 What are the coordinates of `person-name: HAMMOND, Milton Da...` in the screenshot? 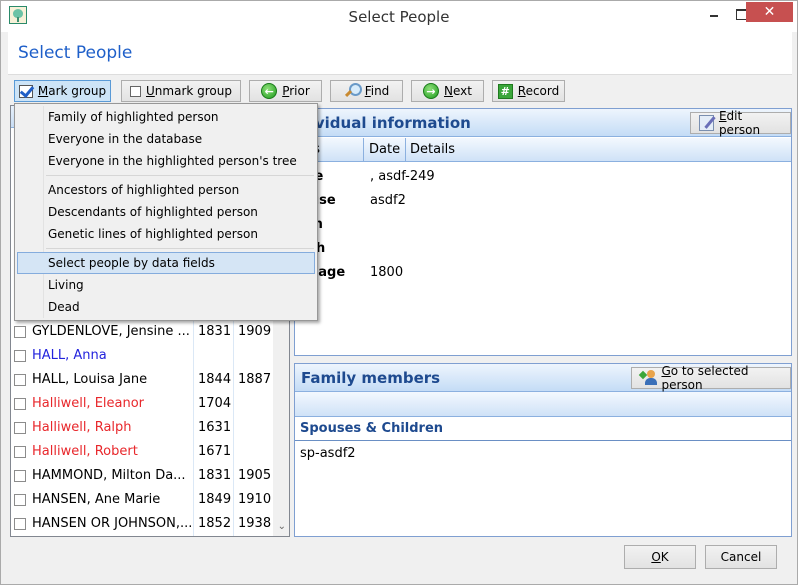 It's located at (109, 475).